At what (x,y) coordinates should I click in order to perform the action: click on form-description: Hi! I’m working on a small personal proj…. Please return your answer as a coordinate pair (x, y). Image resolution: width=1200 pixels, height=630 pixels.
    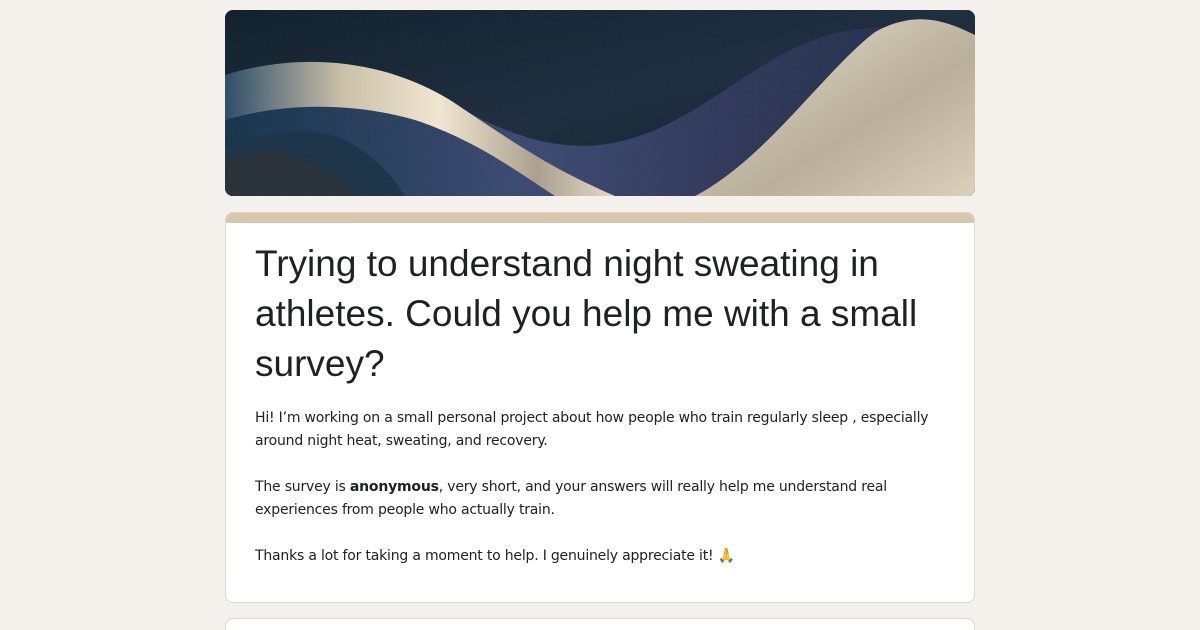
    Looking at the image, I should click on (600, 487).